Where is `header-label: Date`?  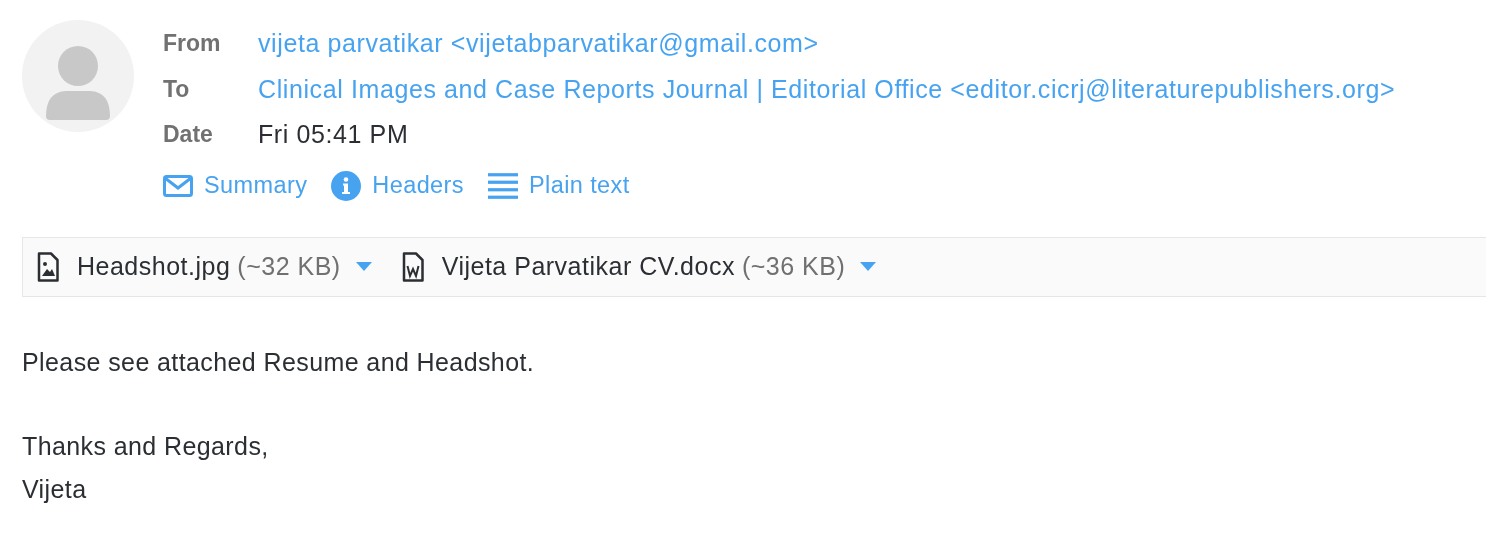
header-label: Date is located at coordinates (188, 135).